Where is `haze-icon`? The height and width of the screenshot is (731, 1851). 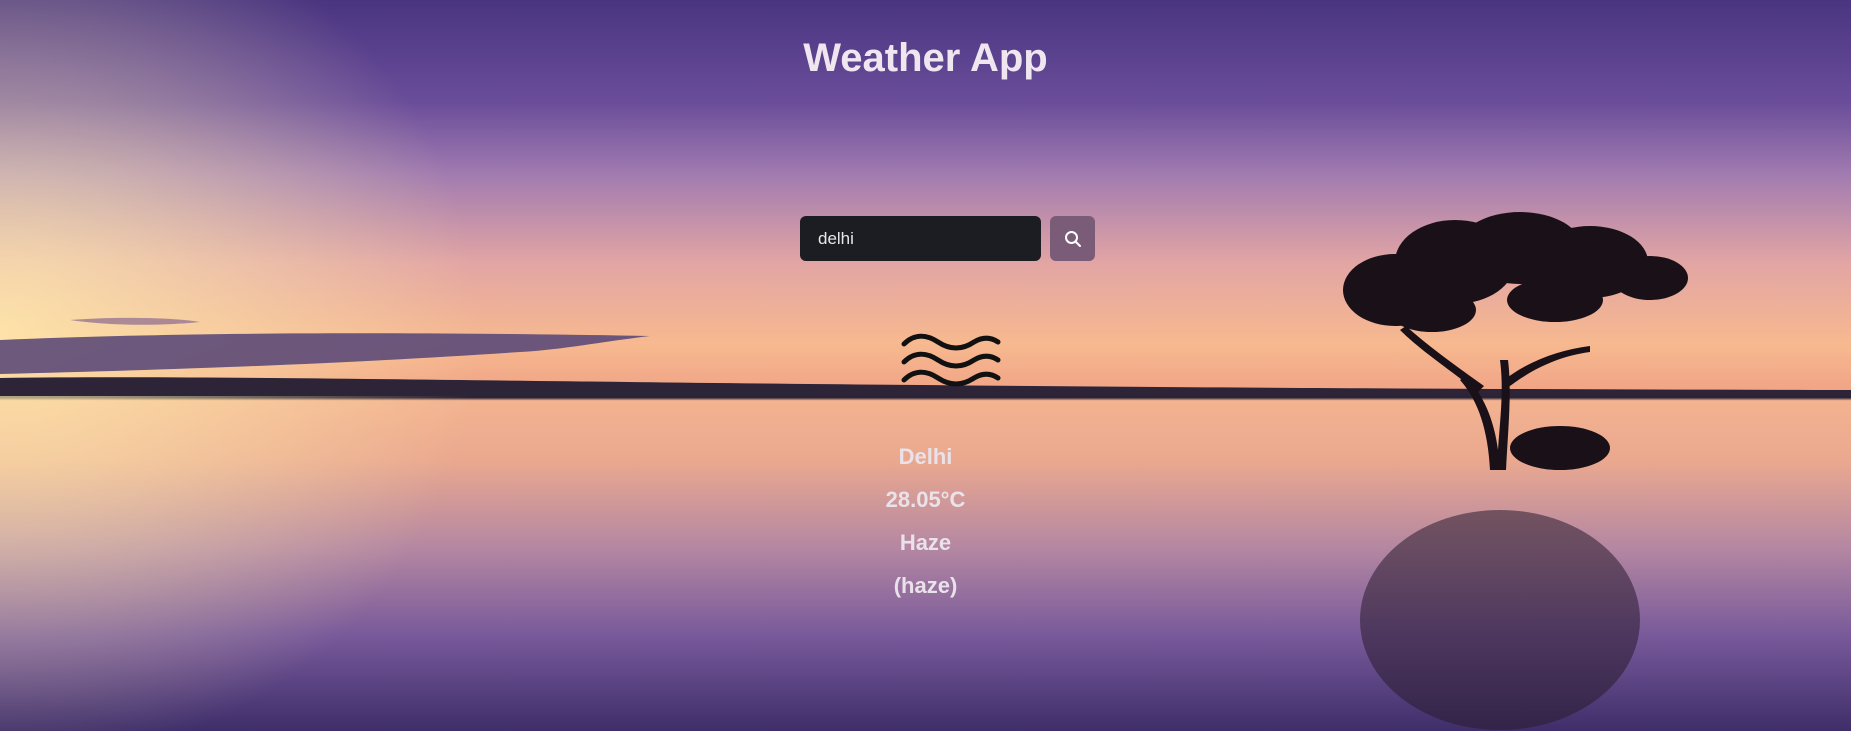
haze-icon is located at coordinates (951, 360).